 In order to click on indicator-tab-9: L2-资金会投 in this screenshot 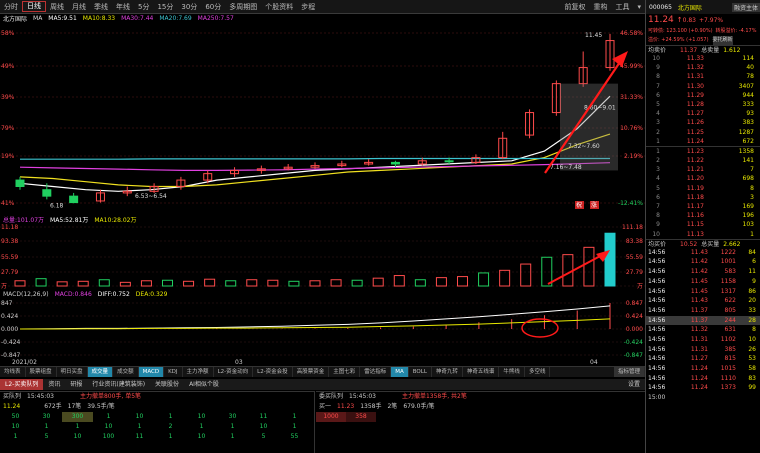, I will do `click(273, 372)`.